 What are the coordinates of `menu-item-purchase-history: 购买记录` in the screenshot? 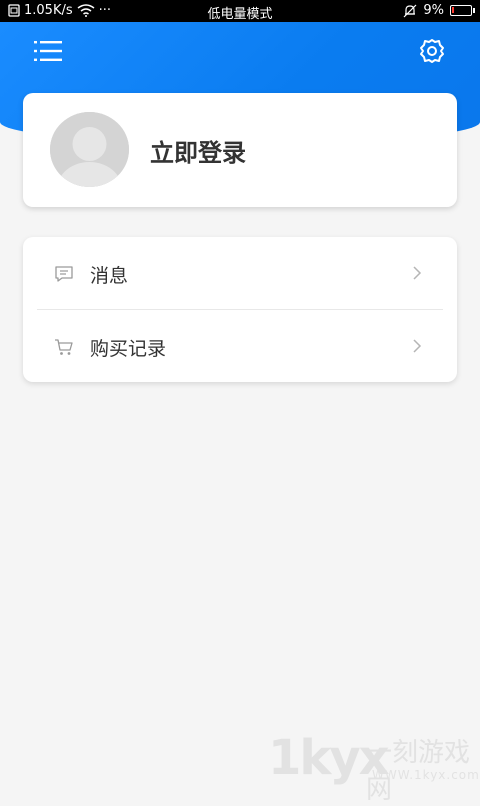 It's located at (240, 346).